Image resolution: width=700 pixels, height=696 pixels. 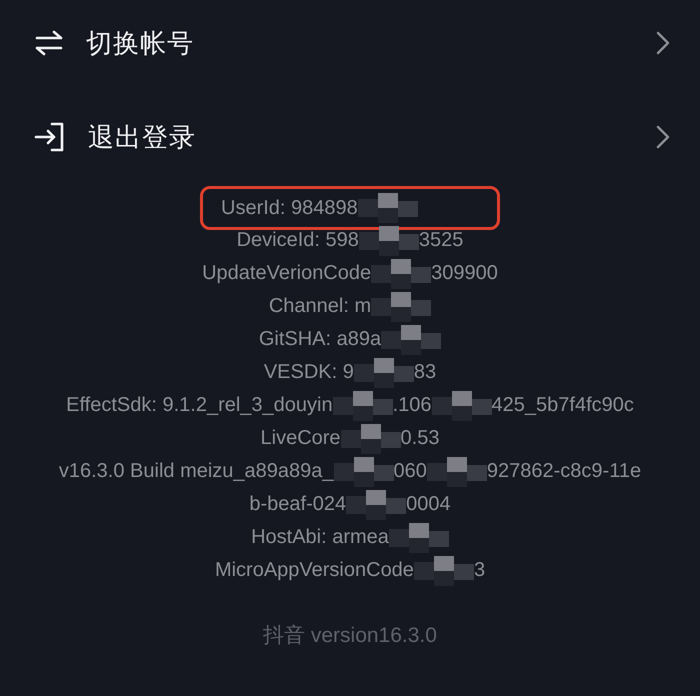 I want to click on logout-icon, so click(x=50, y=137).